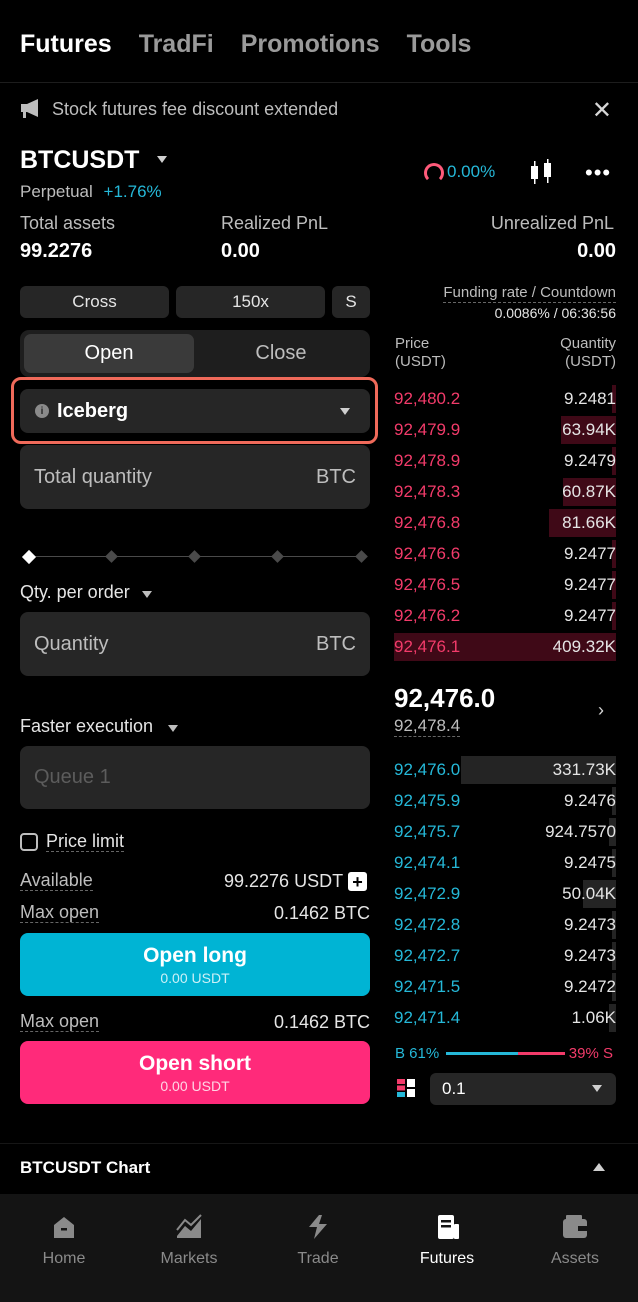 The image size is (638, 1302). What do you see at coordinates (351, 302) in the screenshot?
I see `position-side-button: S` at bounding box center [351, 302].